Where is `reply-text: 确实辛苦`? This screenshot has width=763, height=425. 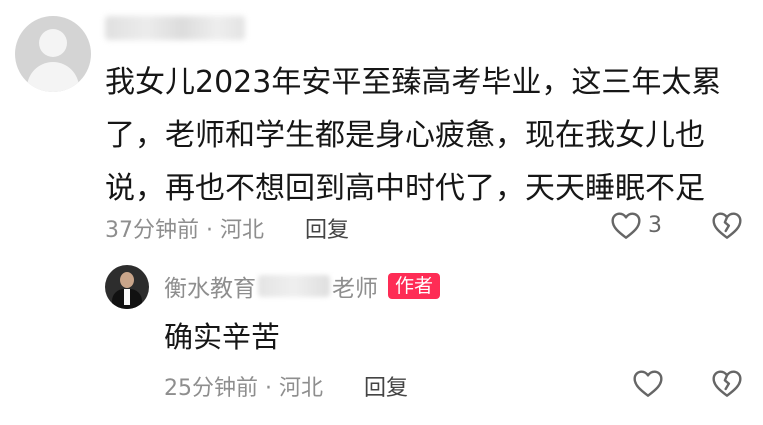
reply-text: 确实辛苦 is located at coordinates (222, 337).